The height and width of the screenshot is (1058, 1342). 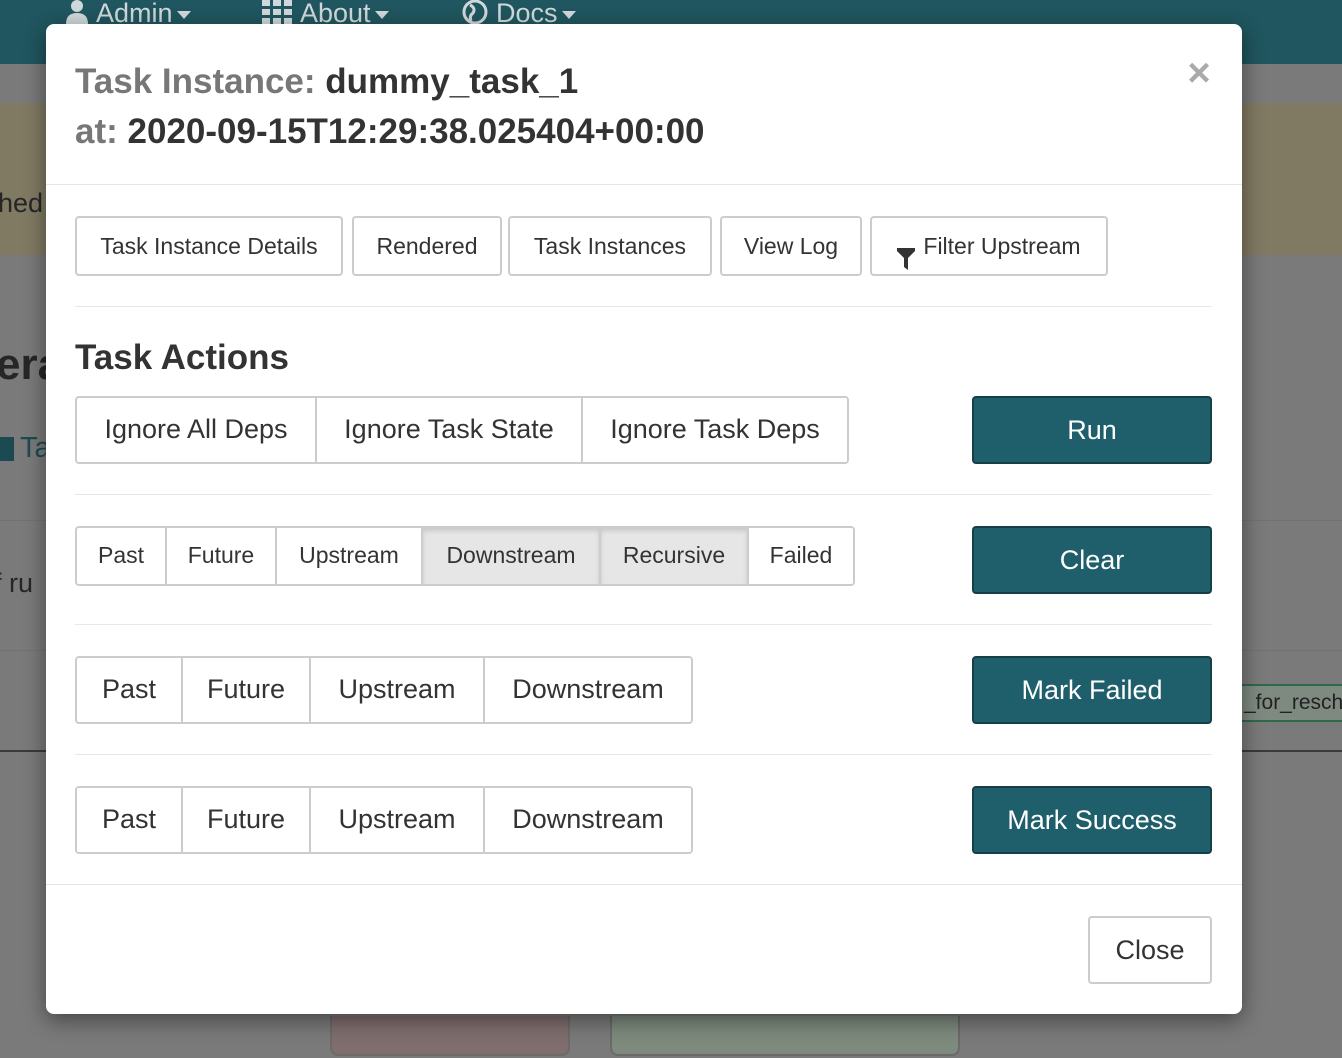 What do you see at coordinates (801, 556) in the screenshot?
I see `clear-failed-toggle: Failed` at bounding box center [801, 556].